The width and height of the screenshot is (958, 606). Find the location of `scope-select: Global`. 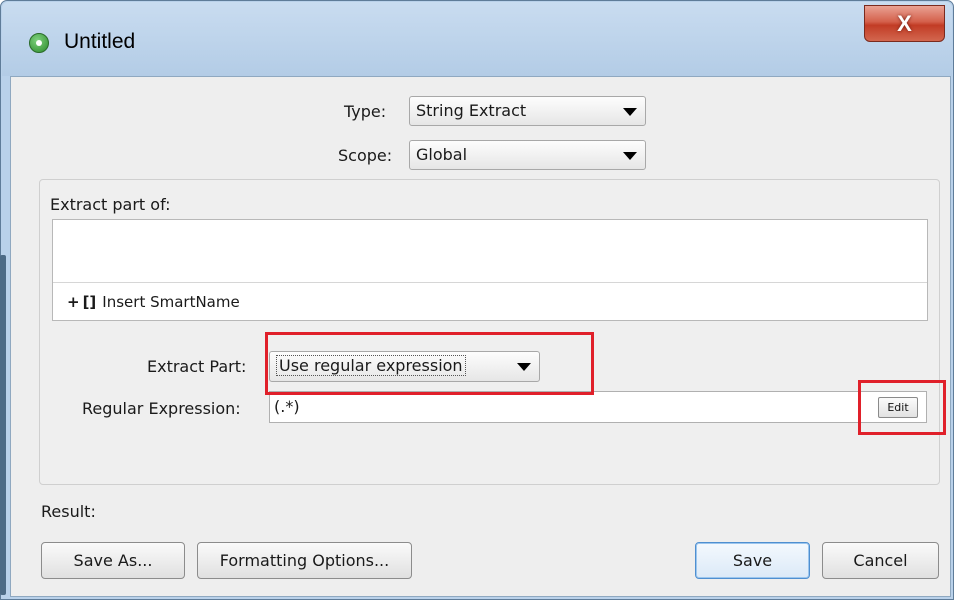

scope-select: Global is located at coordinates (527, 155).